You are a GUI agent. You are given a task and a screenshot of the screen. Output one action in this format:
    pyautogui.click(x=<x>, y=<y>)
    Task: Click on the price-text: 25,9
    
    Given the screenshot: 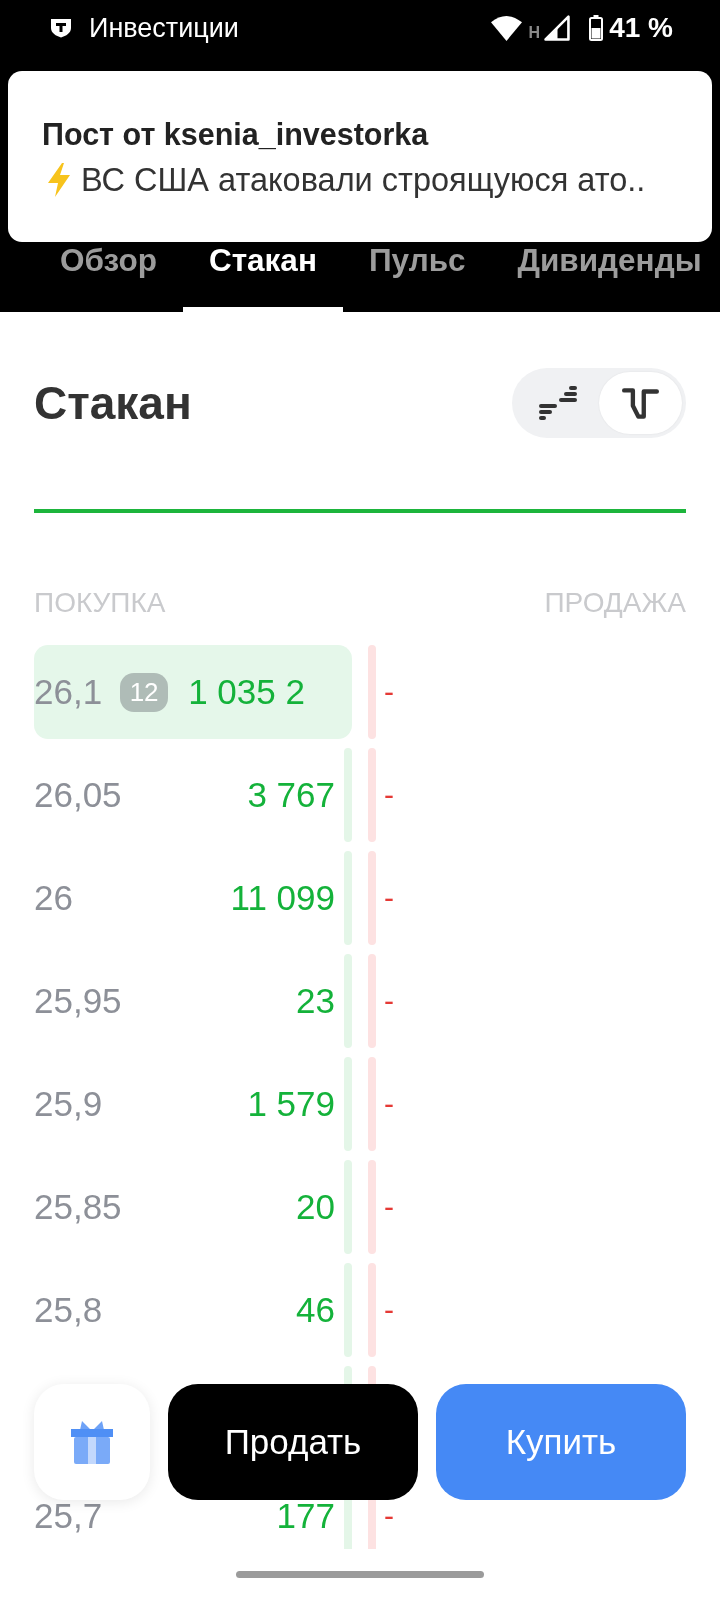 What is the action you would take?
    pyautogui.click(x=69, y=1104)
    